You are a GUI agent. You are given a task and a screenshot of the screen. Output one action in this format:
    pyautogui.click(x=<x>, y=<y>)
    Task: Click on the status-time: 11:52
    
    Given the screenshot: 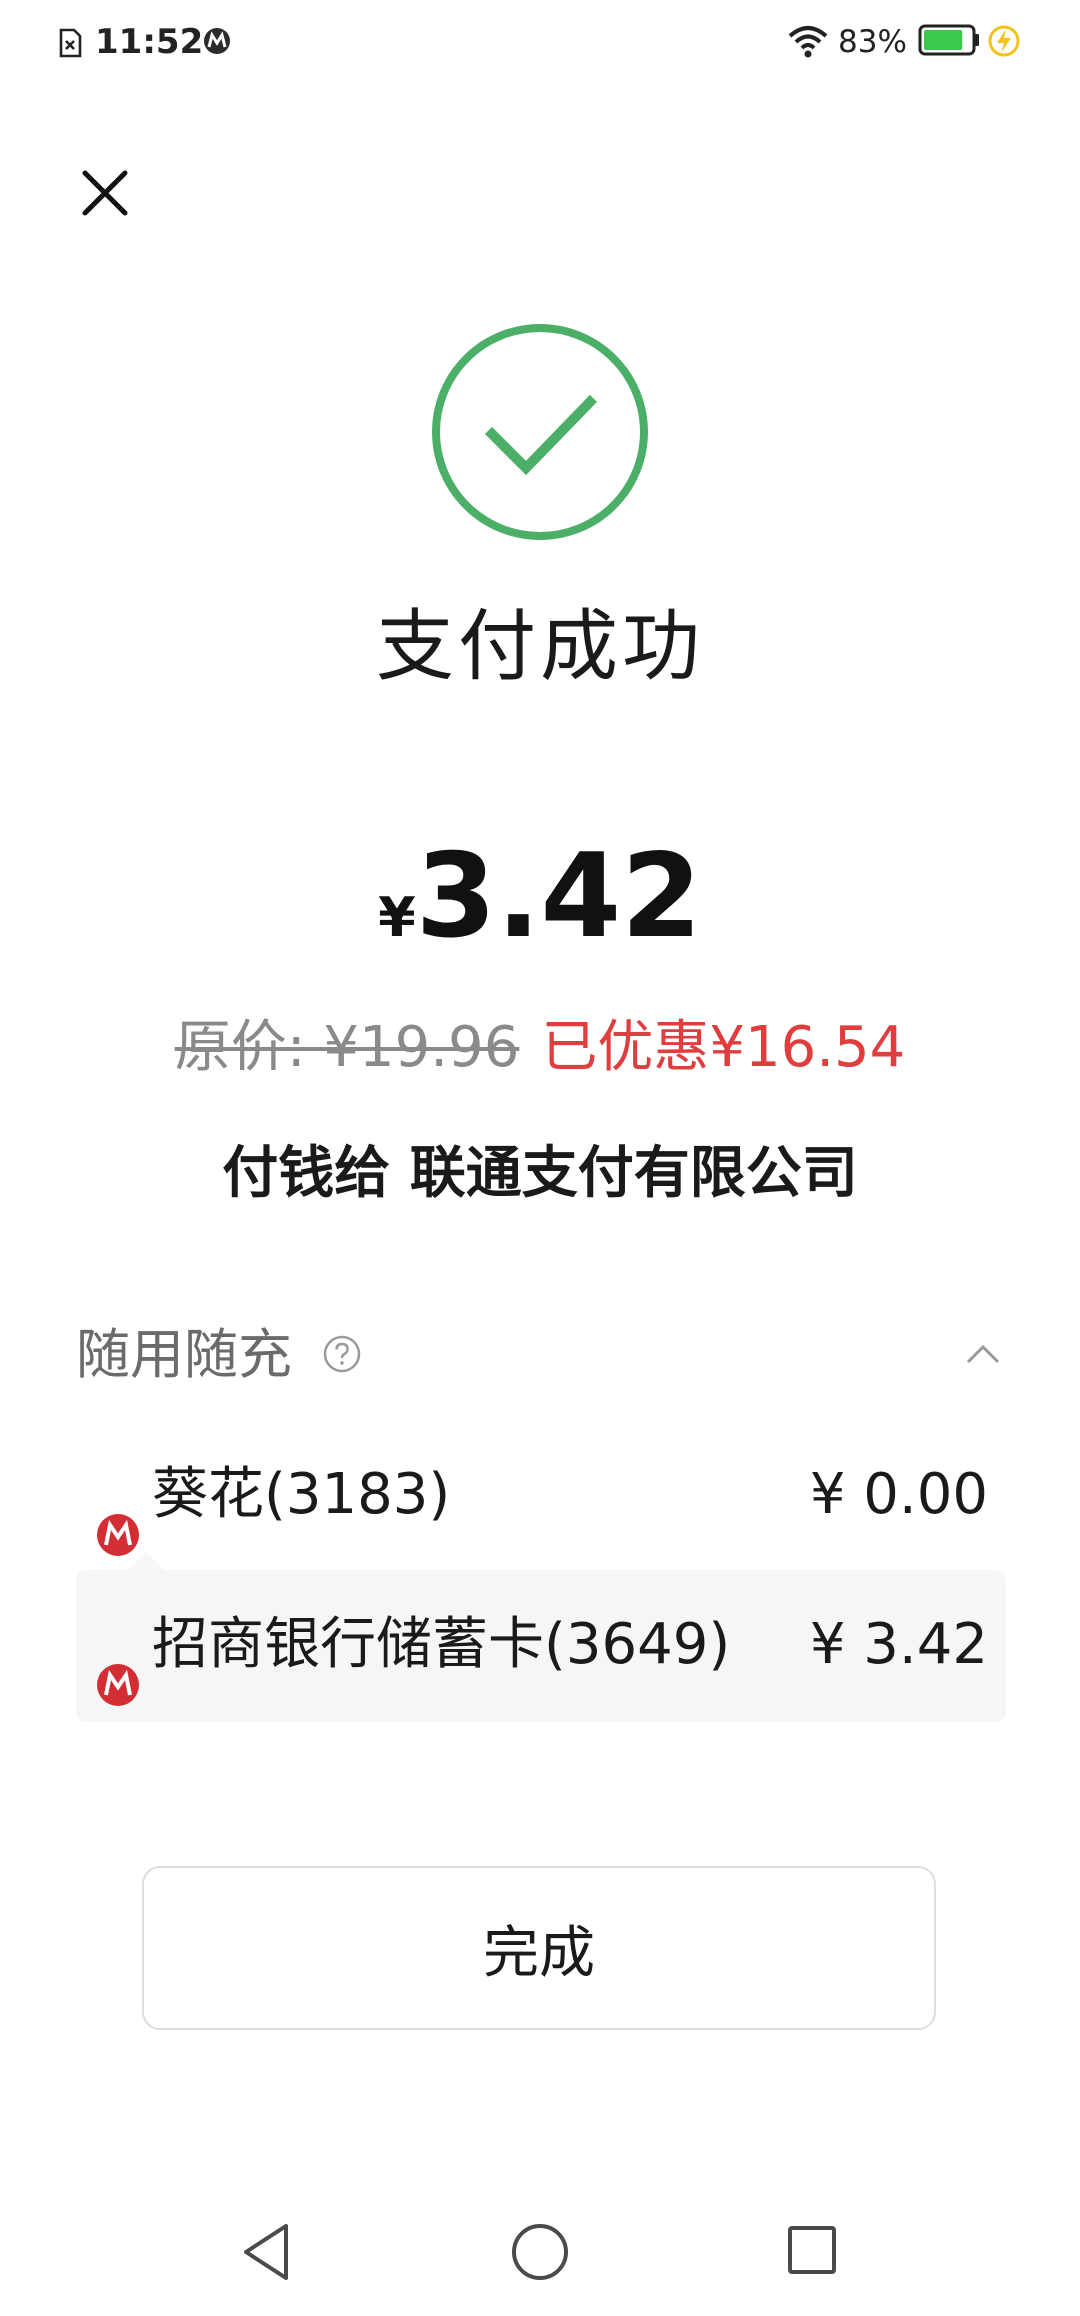 What is the action you would take?
    pyautogui.click(x=149, y=42)
    